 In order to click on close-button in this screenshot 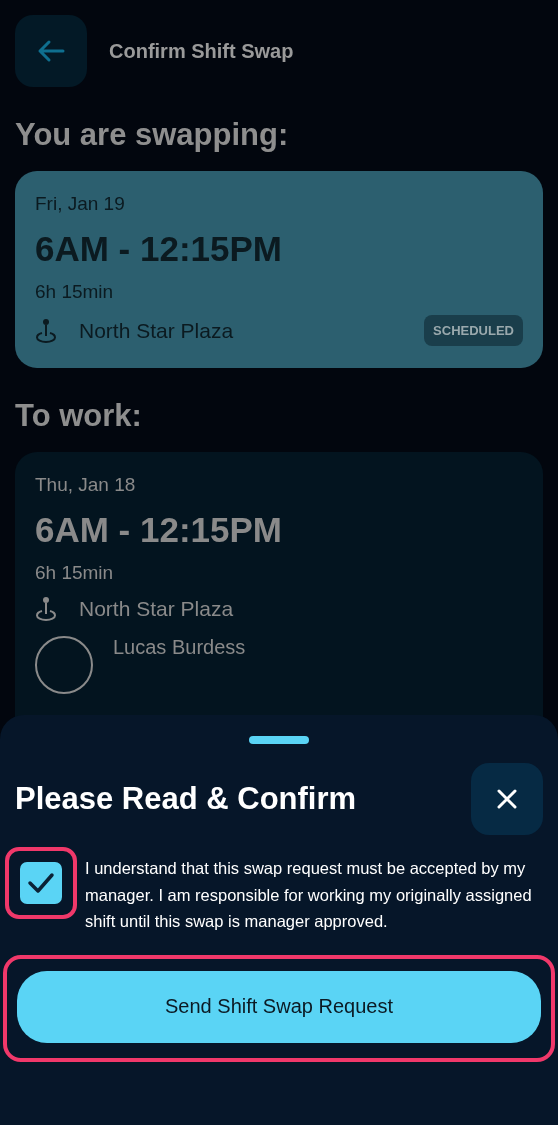, I will do `click(507, 799)`.